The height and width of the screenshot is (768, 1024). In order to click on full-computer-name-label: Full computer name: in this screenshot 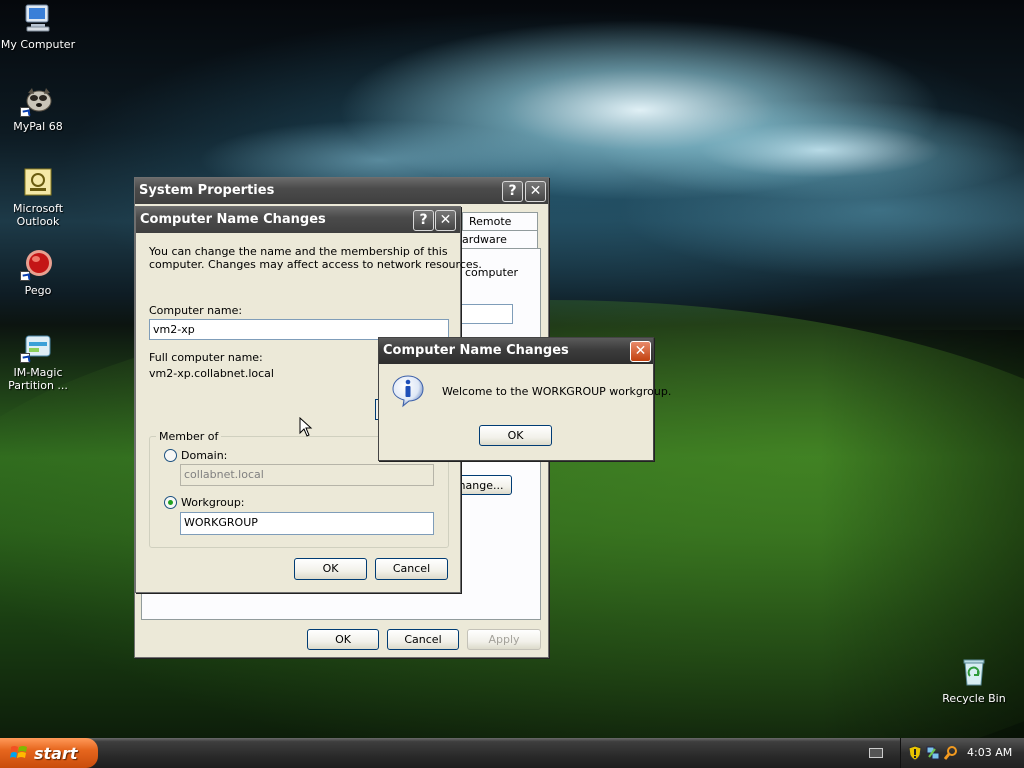, I will do `click(206, 357)`.